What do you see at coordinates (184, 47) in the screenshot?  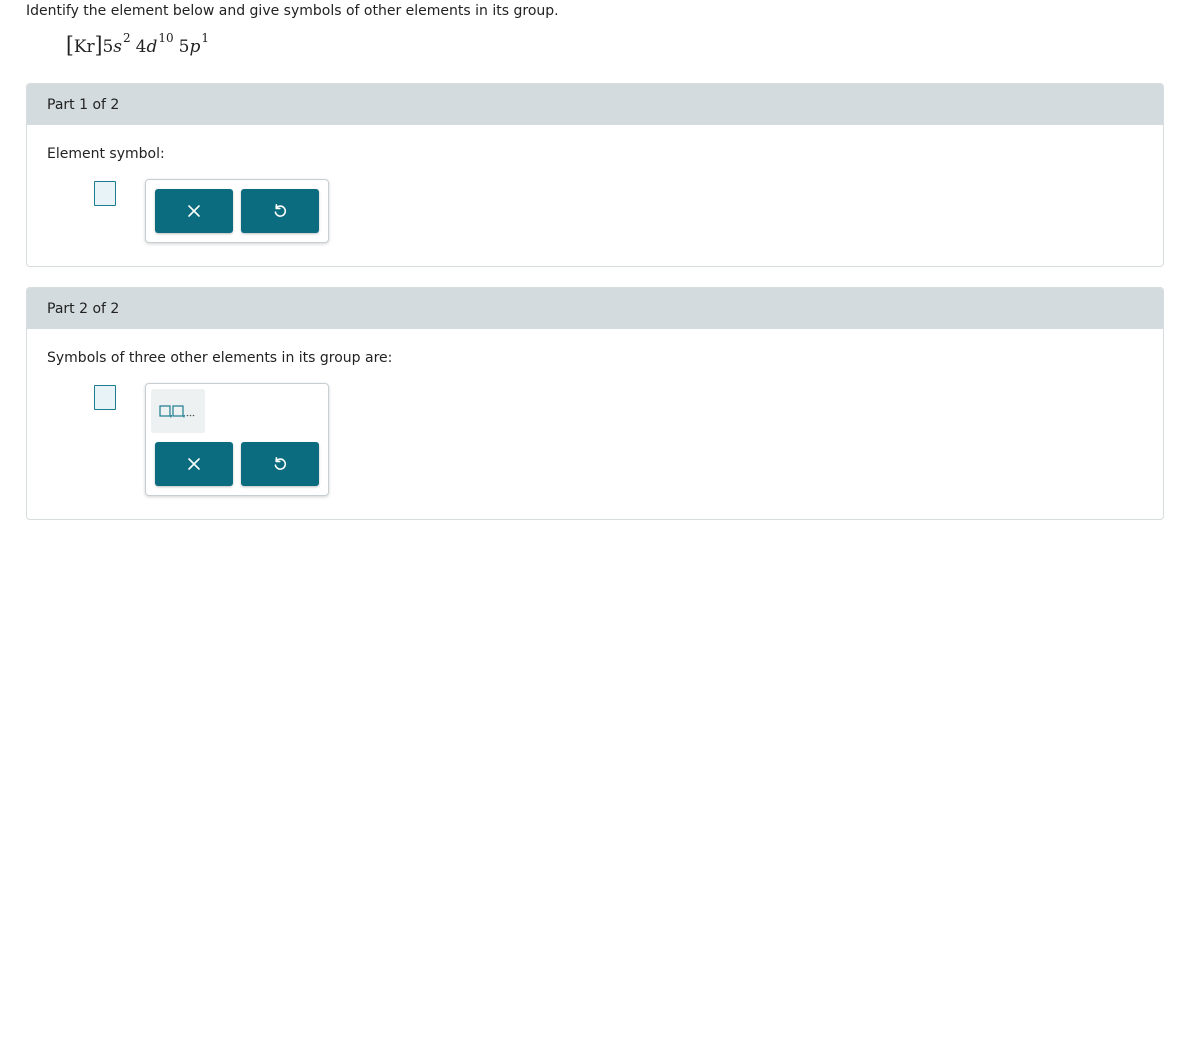 I see `orbital-3-n: 5` at bounding box center [184, 47].